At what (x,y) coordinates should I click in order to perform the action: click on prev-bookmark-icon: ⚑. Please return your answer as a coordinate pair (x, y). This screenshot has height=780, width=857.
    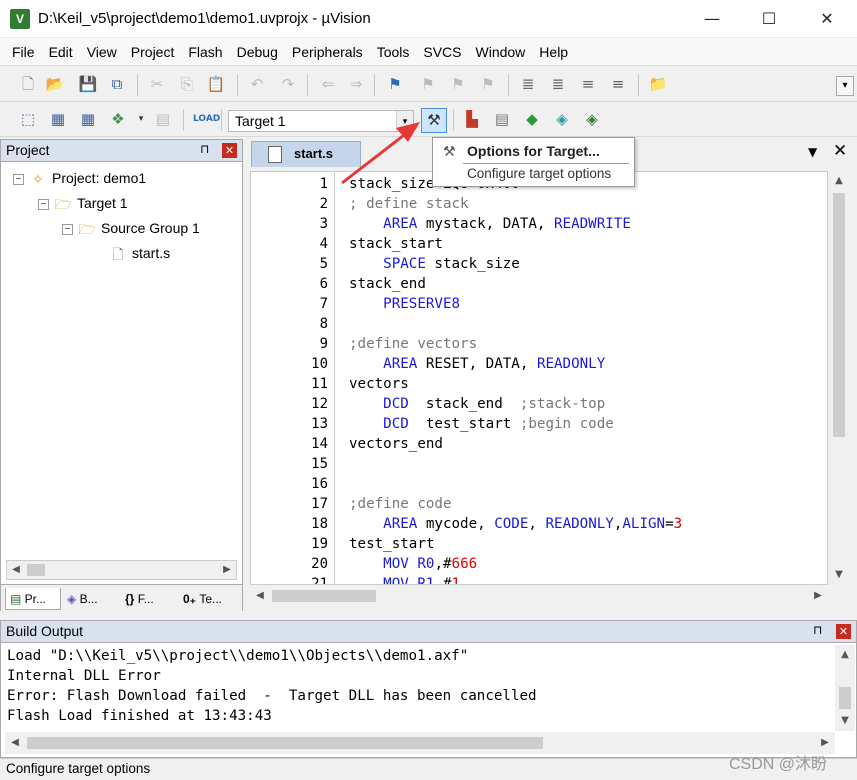
    Looking at the image, I should click on (428, 84).